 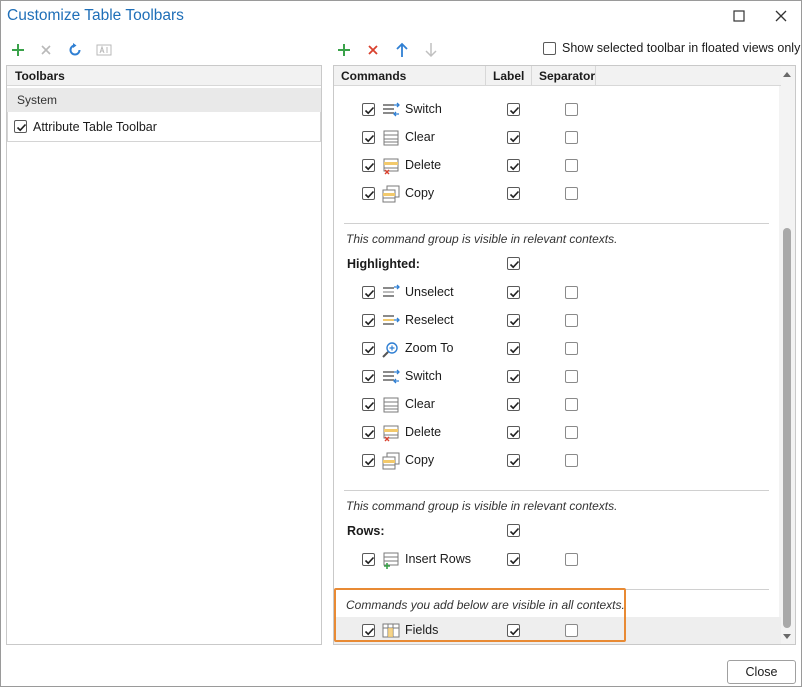 What do you see at coordinates (20, 126) in the screenshot?
I see `toolbar-checkbox` at bounding box center [20, 126].